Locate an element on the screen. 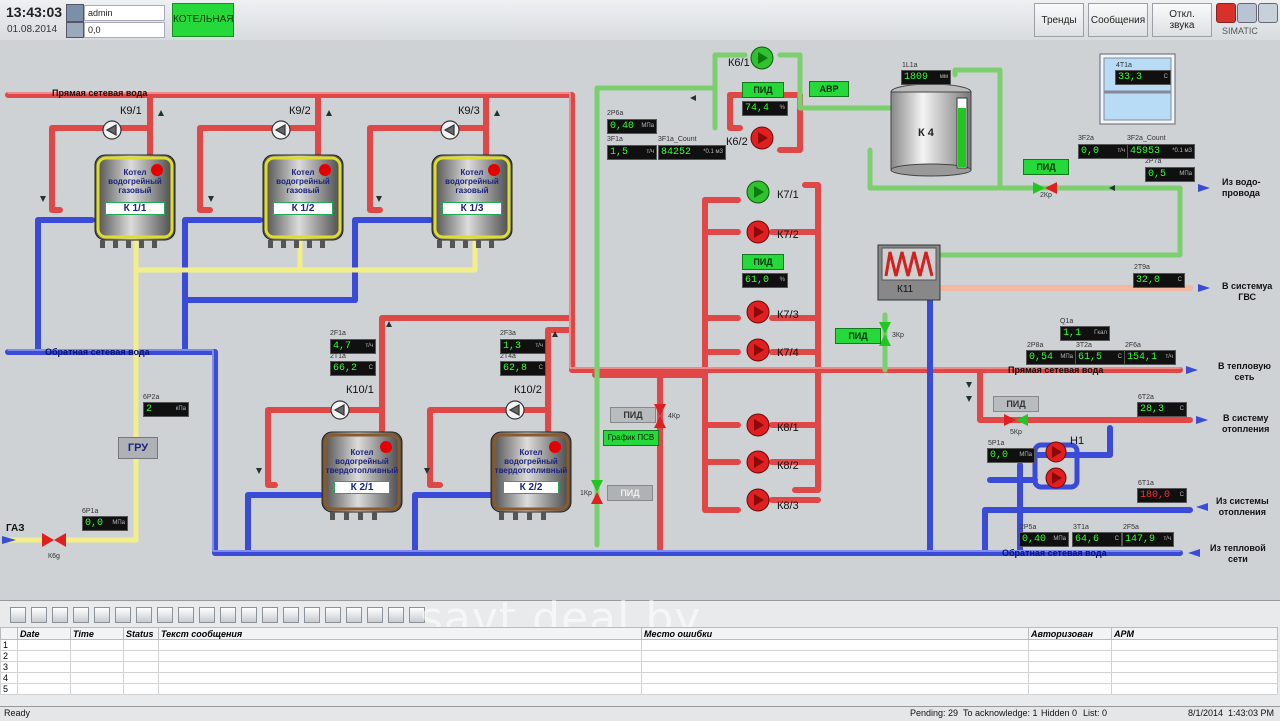 The image size is (1280, 721). print-alarm-icon is located at coordinates (270, 615).